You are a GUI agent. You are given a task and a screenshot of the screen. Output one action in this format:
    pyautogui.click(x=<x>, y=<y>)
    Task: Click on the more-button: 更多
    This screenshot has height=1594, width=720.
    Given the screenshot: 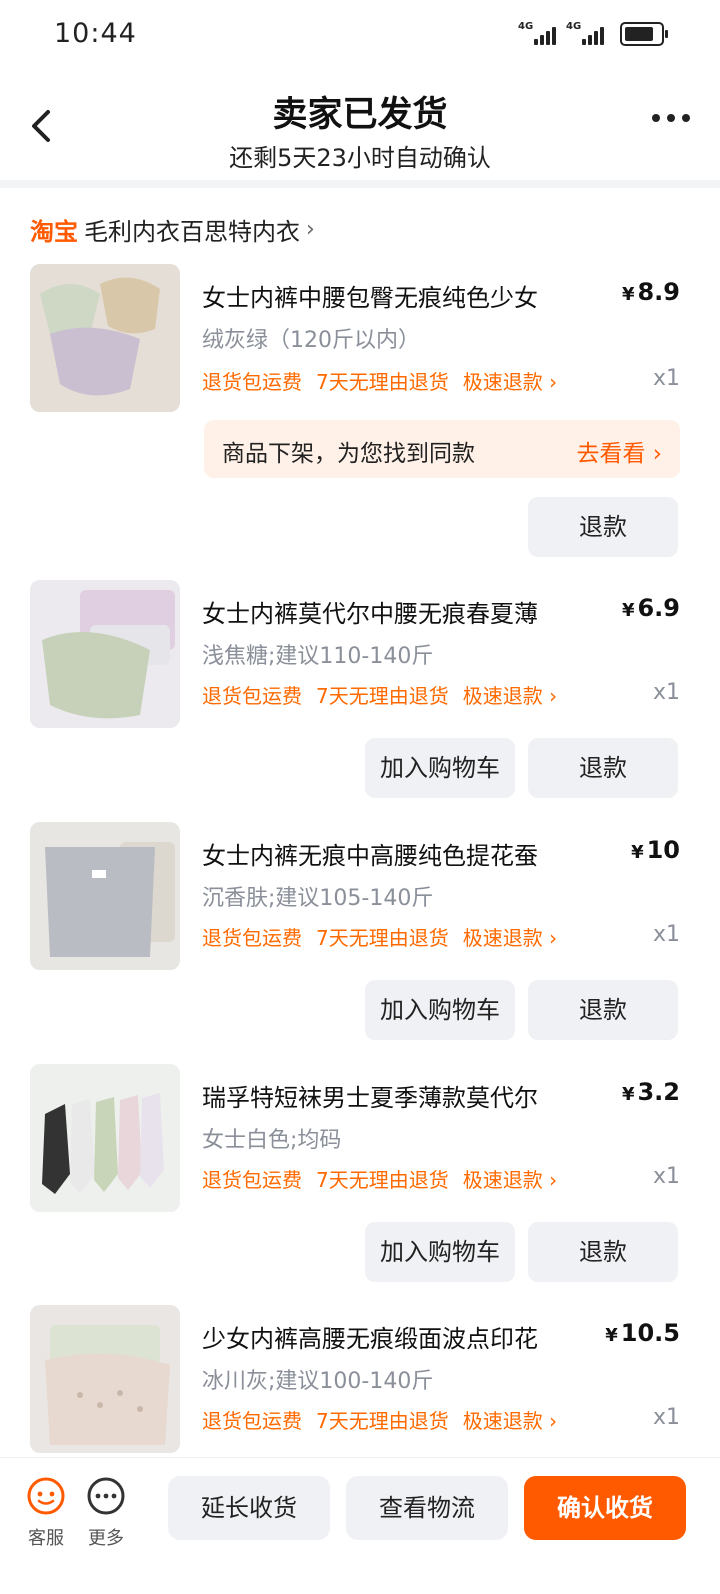 What is the action you would take?
    pyautogui.click(x=106, y=1513)
    